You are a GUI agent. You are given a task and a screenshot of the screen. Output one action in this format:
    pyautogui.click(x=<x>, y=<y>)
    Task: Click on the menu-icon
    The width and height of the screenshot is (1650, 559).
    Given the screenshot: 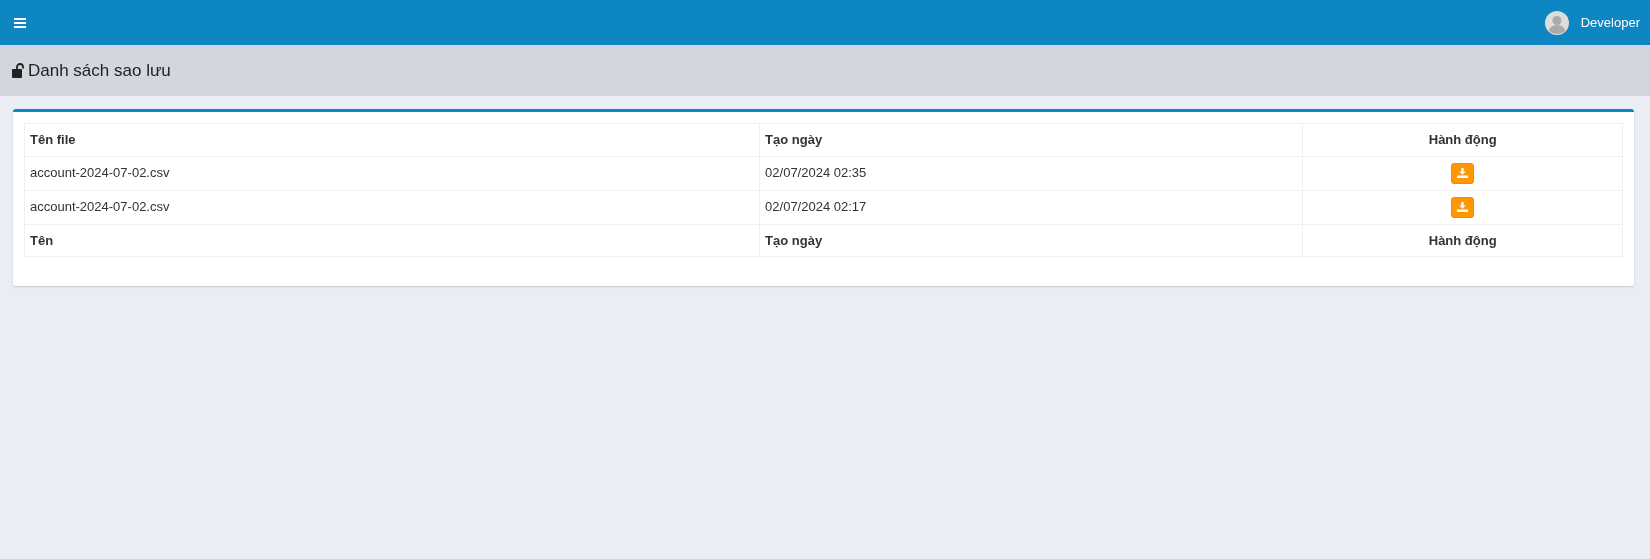 What is the action you would take?
    pyautogui.click(x=20, y=22)
    